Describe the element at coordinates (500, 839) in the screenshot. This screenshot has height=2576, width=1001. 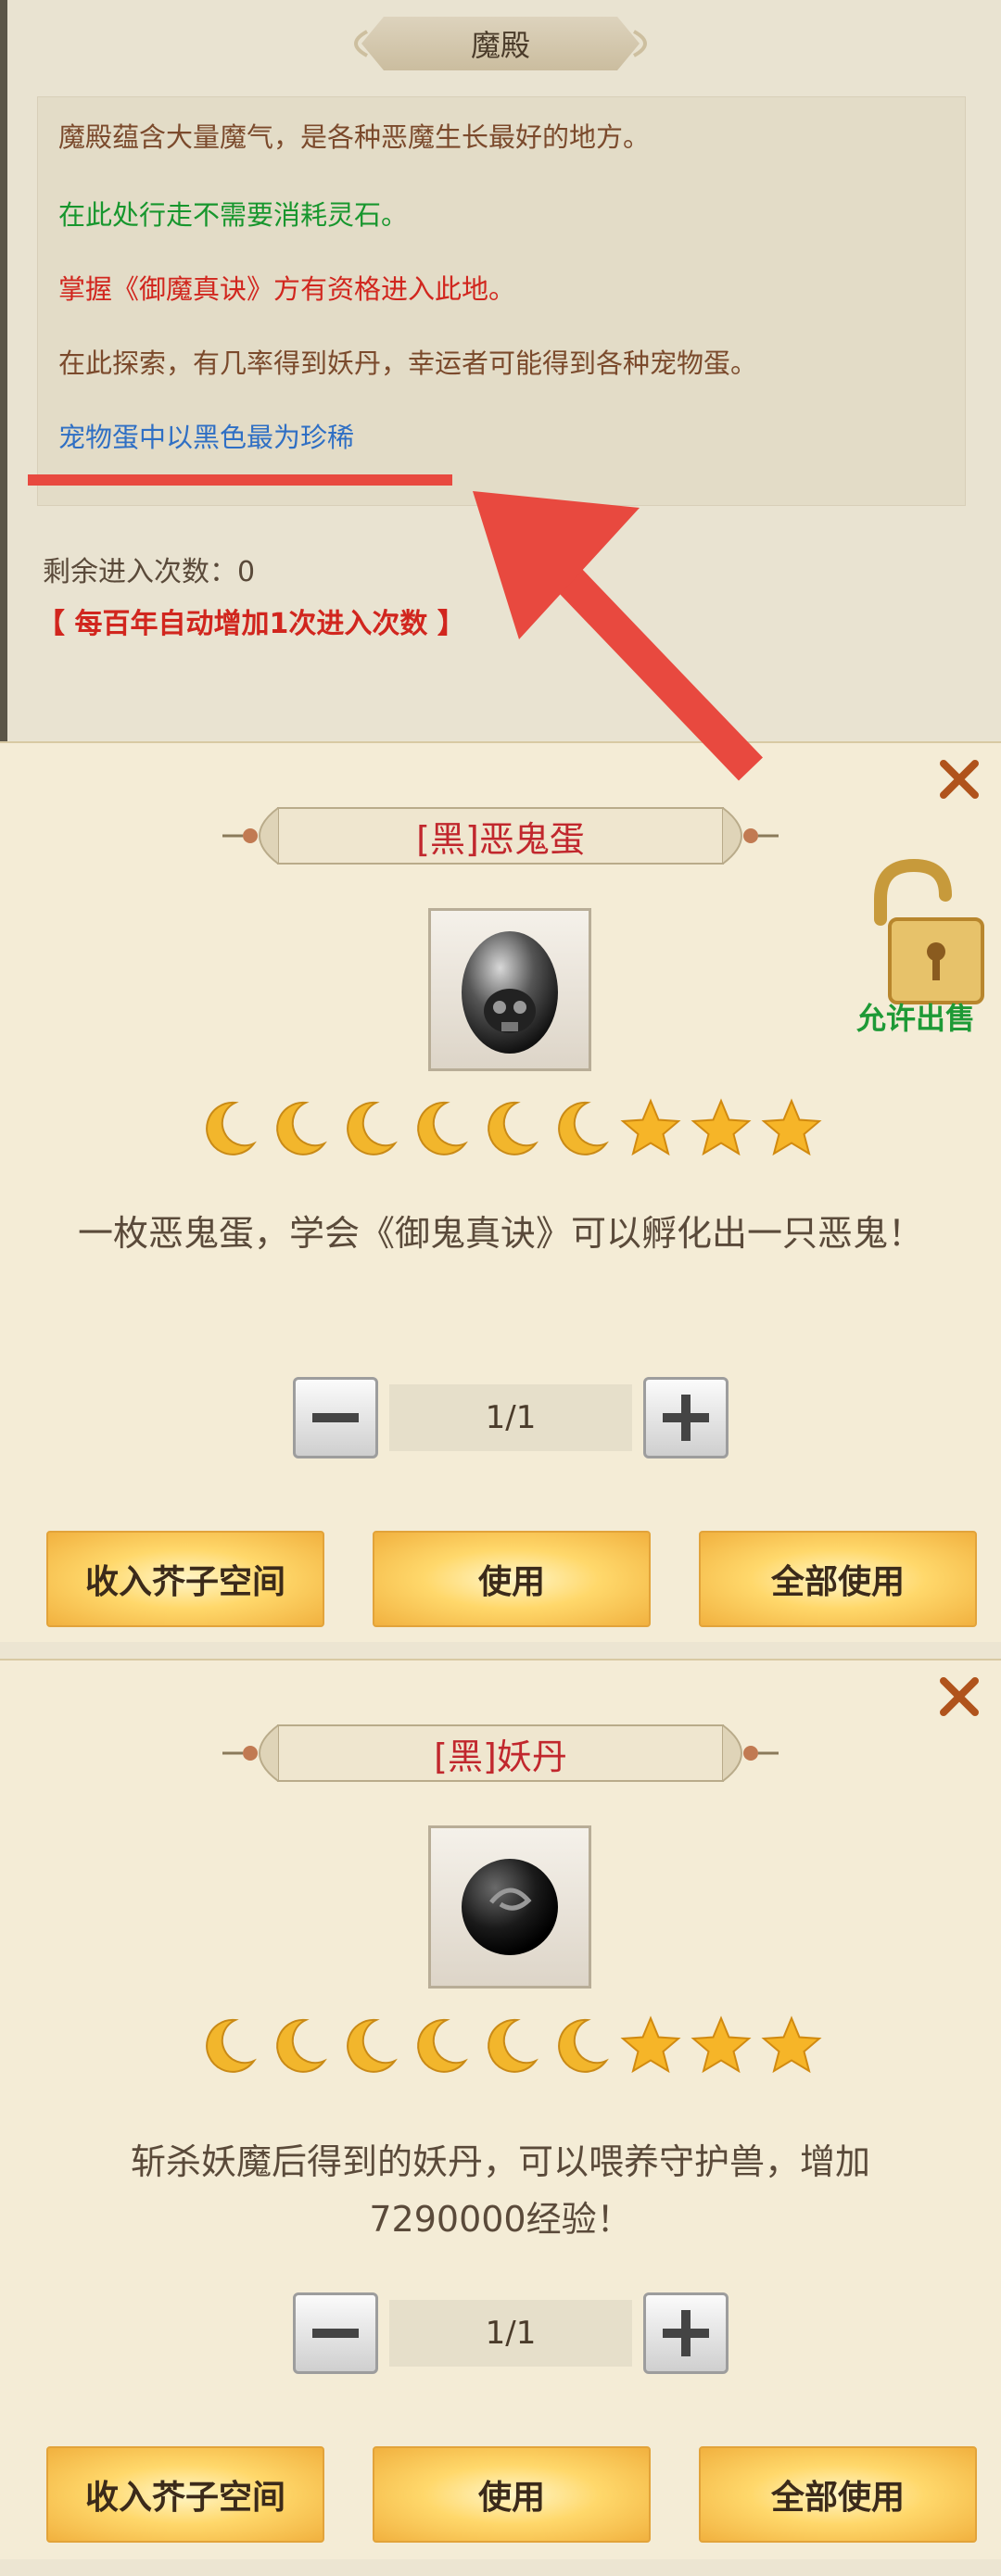
I see `item-name: [黑]恶鬼蛋` at that location.